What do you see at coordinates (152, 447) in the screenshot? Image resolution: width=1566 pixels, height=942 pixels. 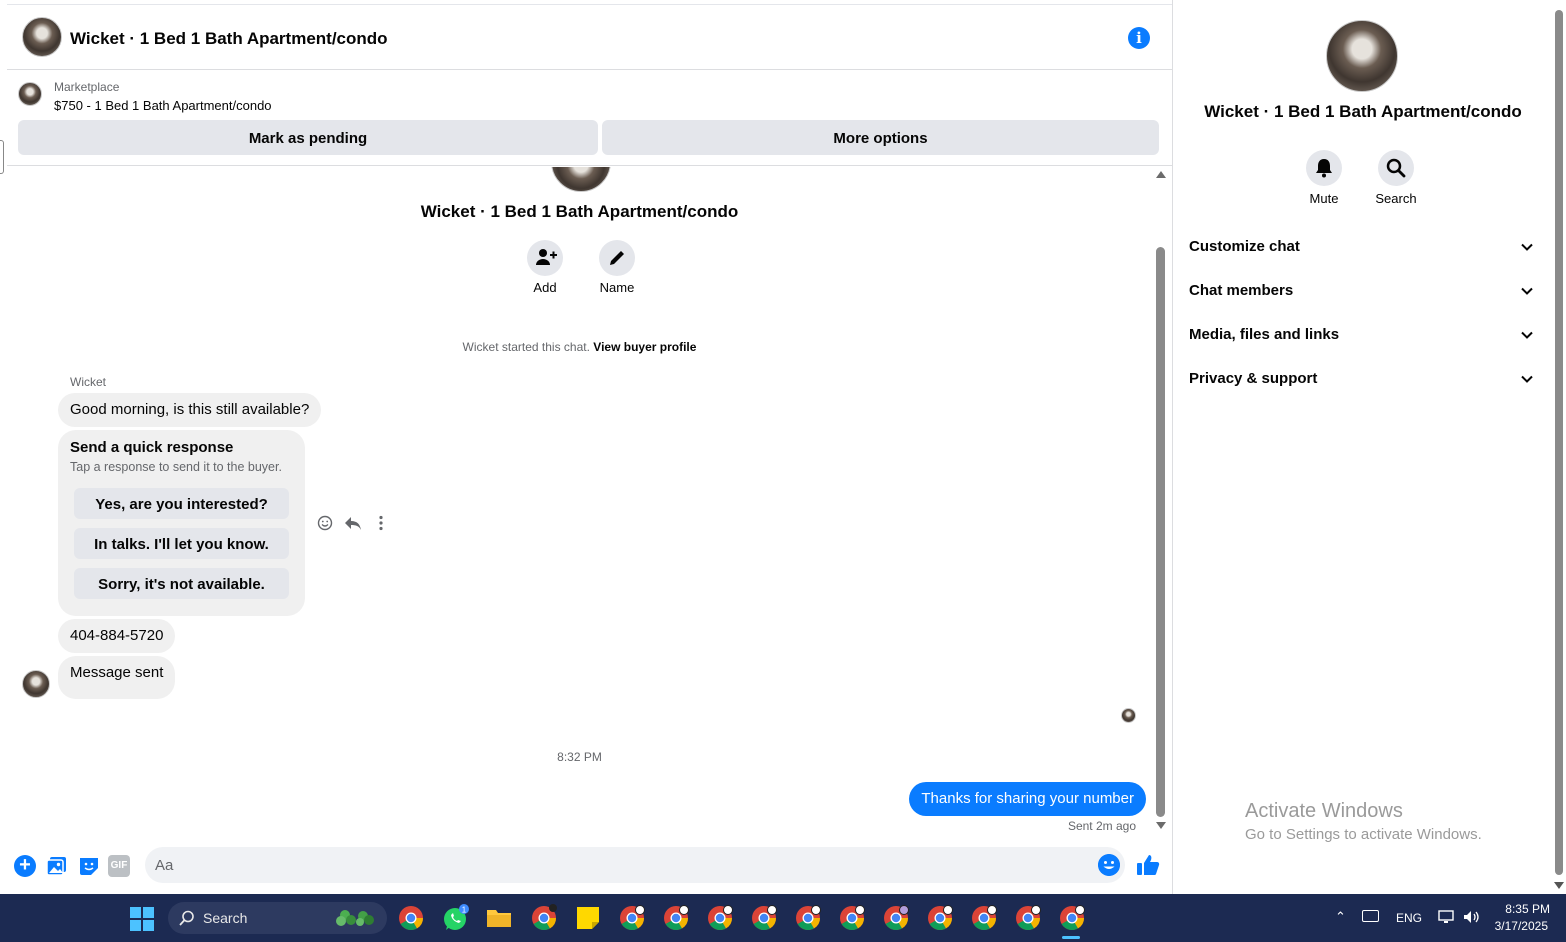 I see `quick-response-title: Send a quick response` at bounding box center [152, 447].